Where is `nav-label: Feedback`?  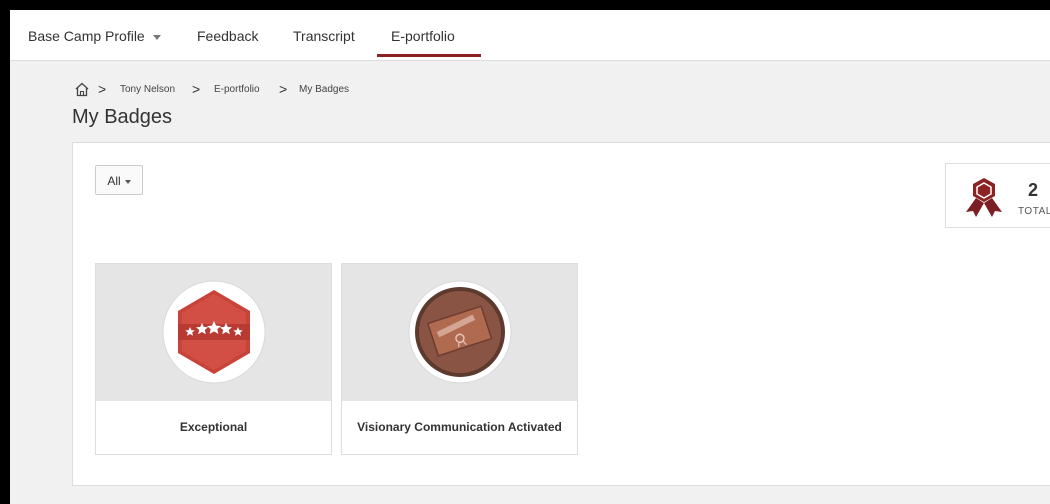 nav-label: Feedback is located at coordinates (228, 36).